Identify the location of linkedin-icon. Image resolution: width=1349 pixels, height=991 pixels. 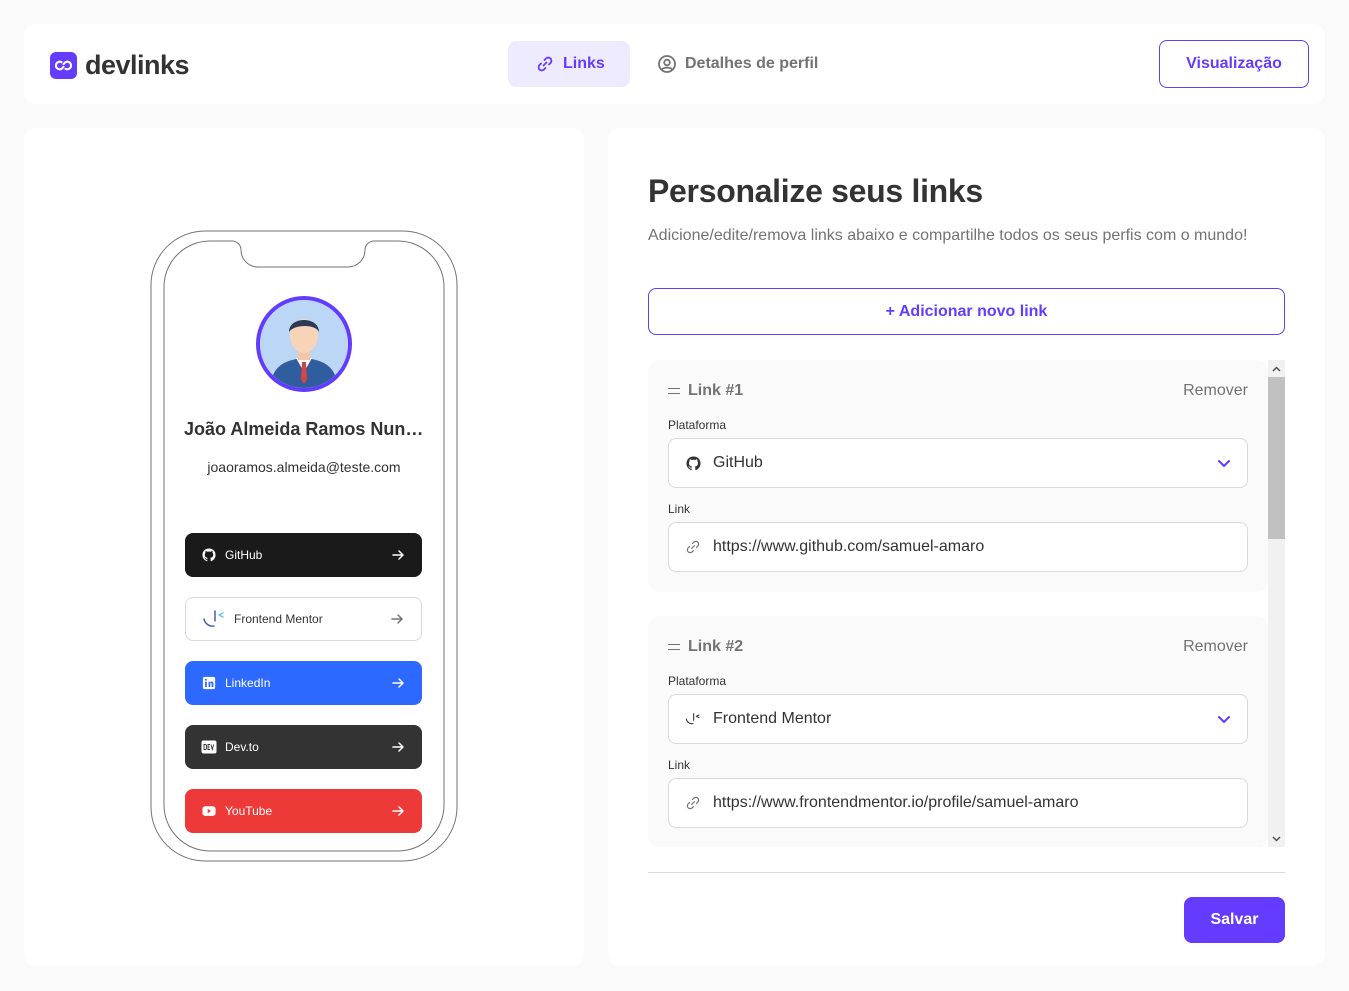
(209, 683).